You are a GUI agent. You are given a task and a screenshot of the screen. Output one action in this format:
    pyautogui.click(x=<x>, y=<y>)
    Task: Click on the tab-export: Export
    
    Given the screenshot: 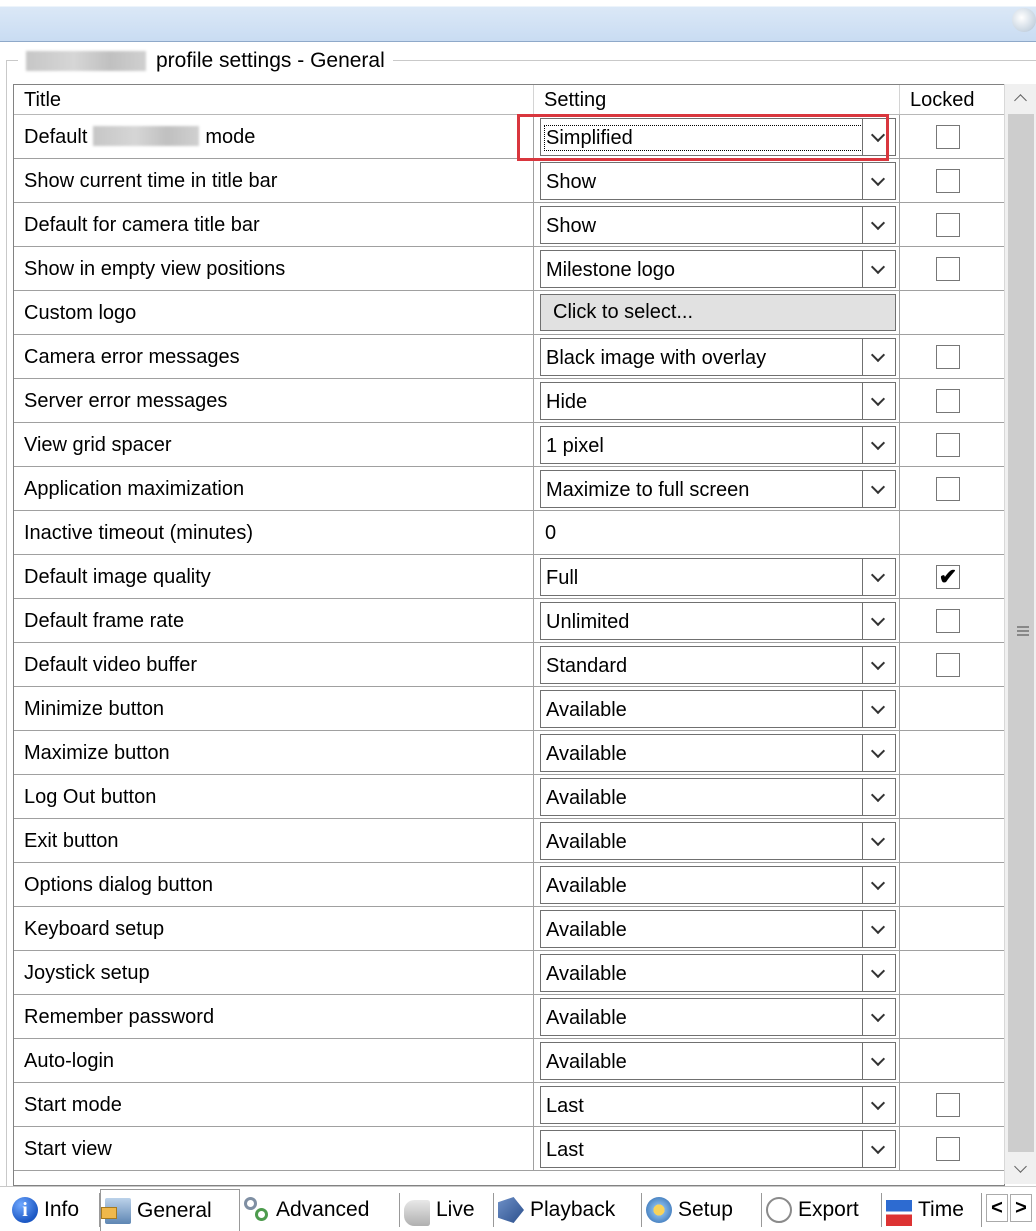 What is the action you would take?
    pyautogui.click(x=822, y=1210)
    